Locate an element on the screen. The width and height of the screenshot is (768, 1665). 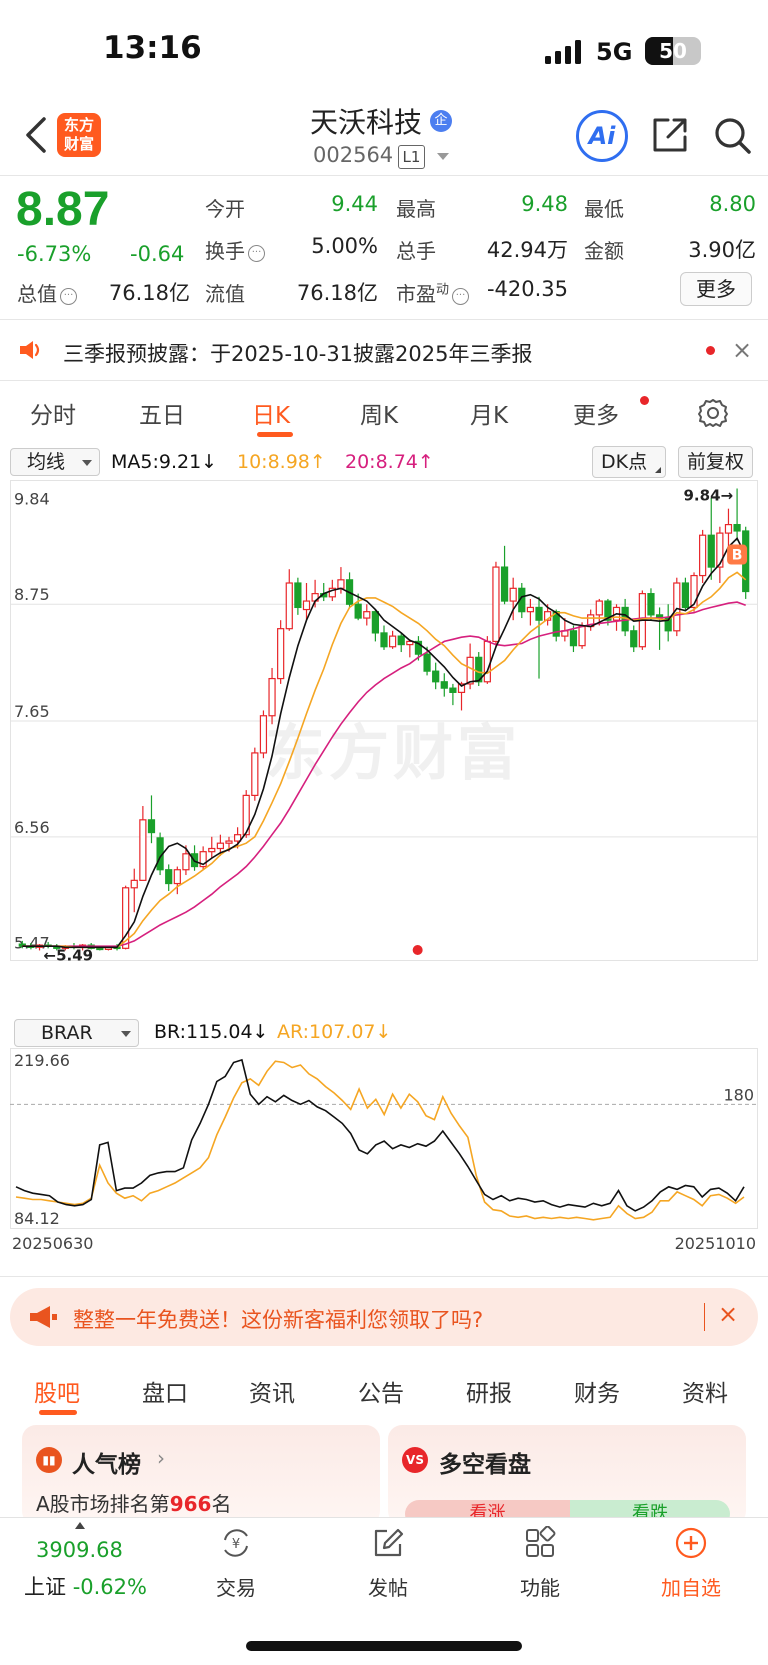
tab-guba: 股吧 is located at coordinates (57, 1391).